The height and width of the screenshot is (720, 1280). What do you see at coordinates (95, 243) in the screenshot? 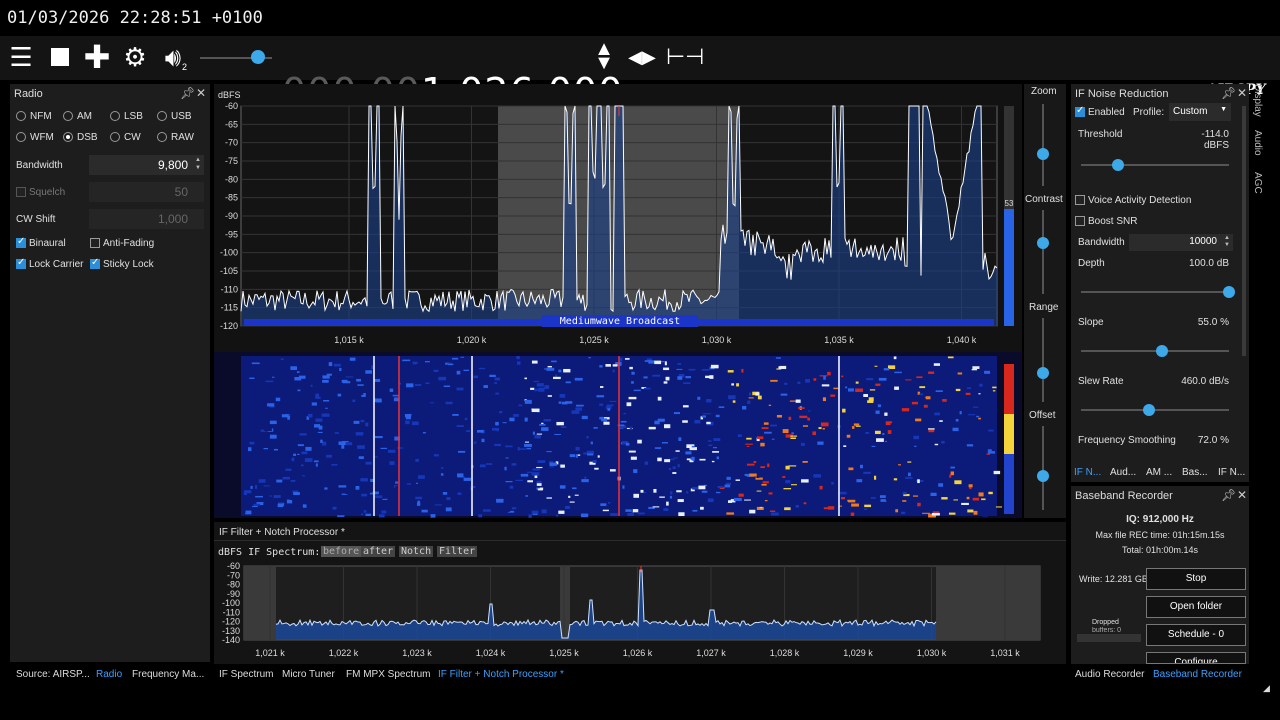
I see `antifading-checkbox` at bounding box center [95, 243].